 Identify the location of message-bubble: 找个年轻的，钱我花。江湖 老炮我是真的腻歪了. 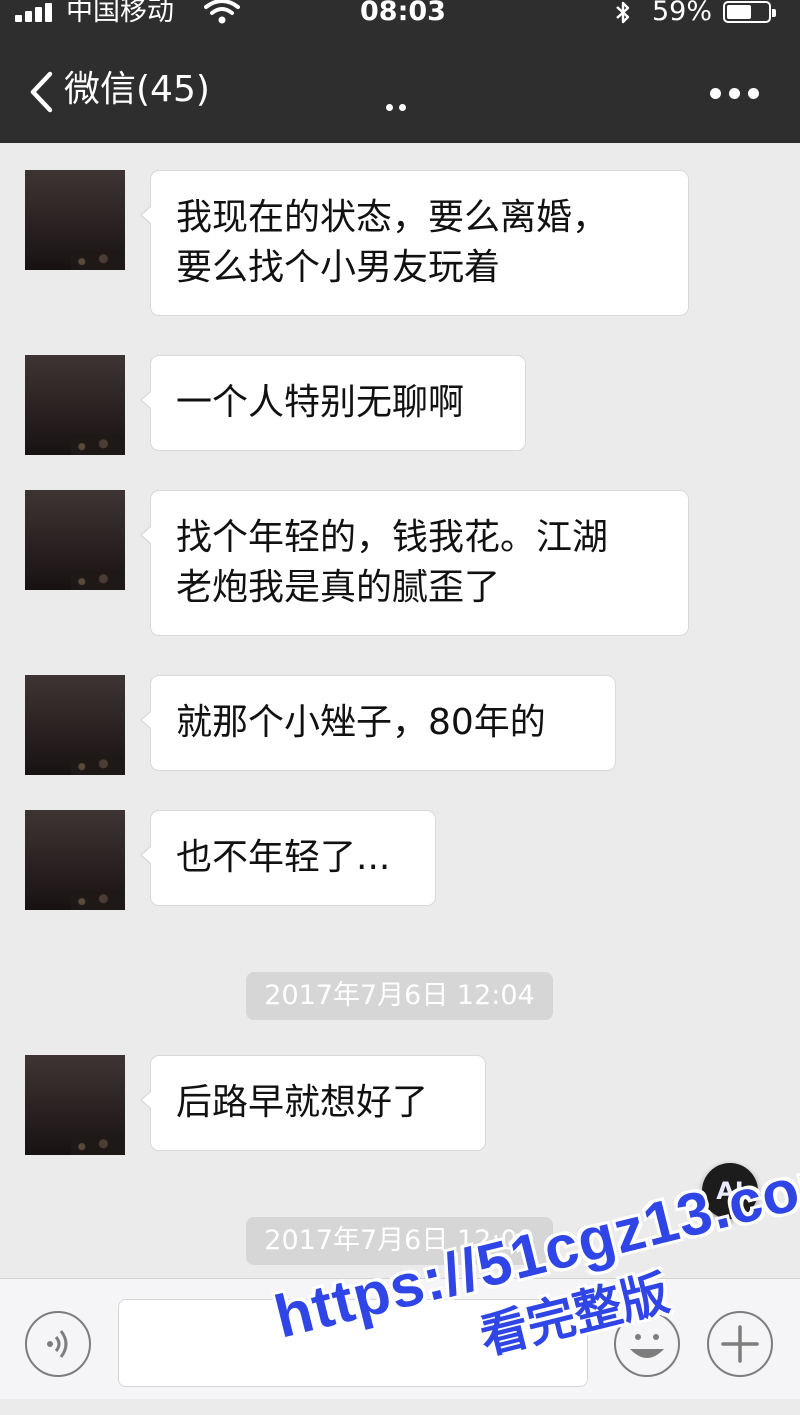
(414, 563).